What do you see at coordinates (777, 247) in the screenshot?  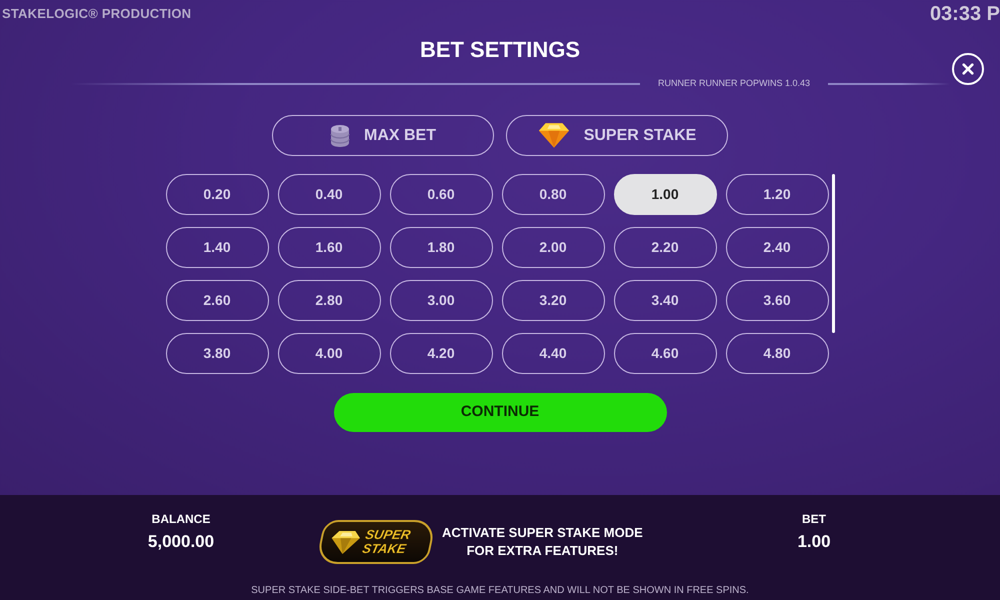 I see `bet-option: 2.40` at bounding box center [777, 247].